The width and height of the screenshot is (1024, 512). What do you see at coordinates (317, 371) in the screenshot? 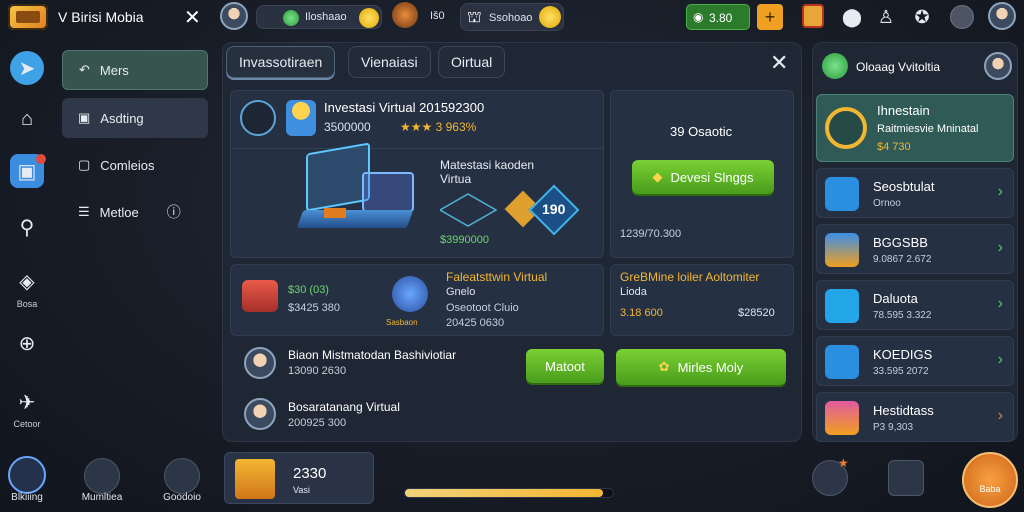
I see `list-item-sub: 13090 2630` at bounding box center [317, 371].